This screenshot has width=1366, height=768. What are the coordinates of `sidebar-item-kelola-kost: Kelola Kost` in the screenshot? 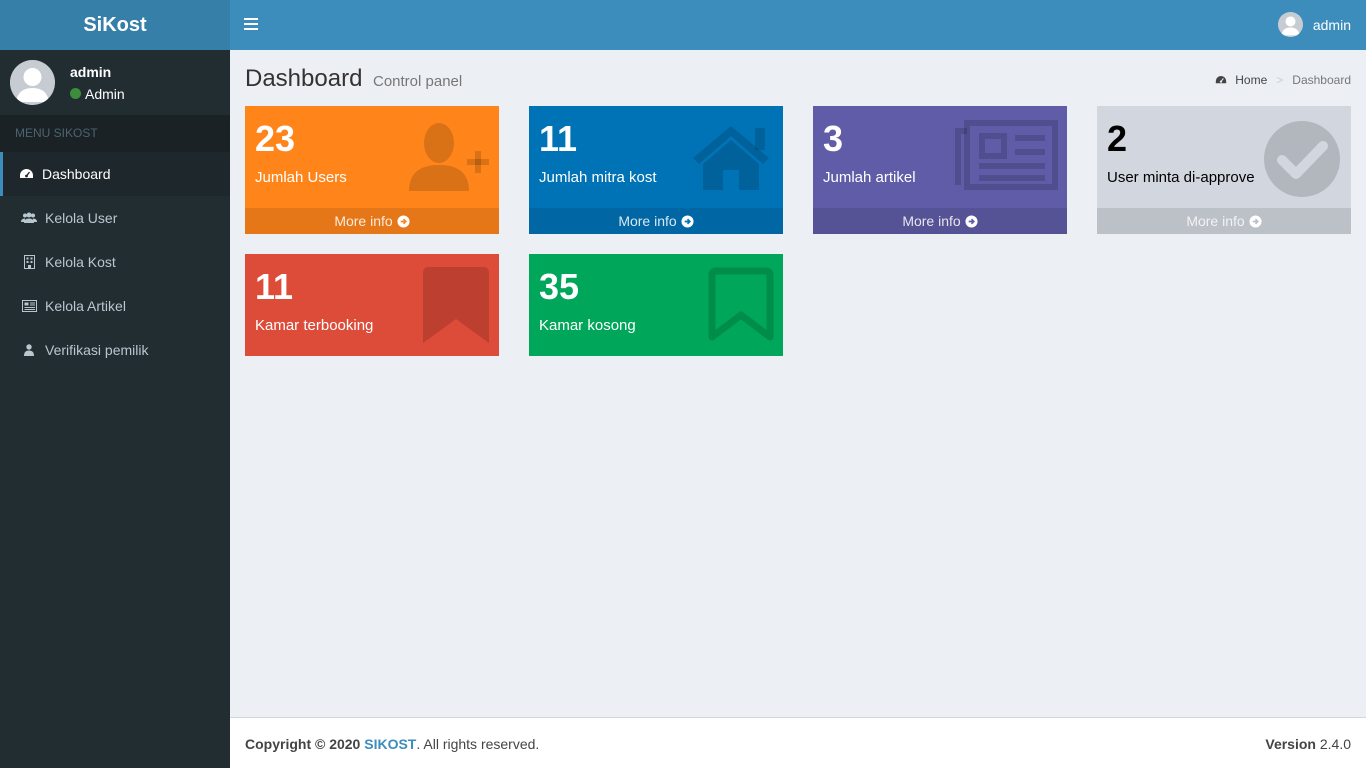 It's located at (115, 262).